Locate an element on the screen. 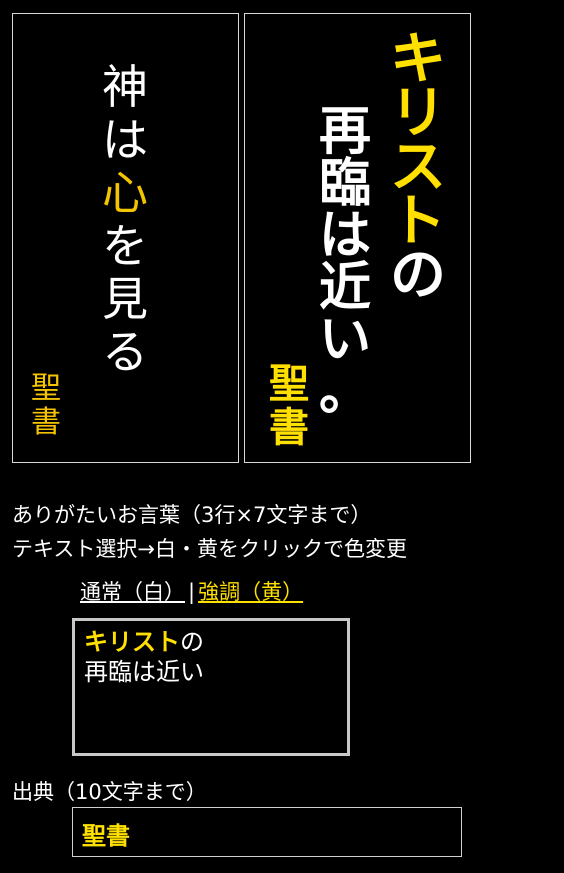  right-quote-column-2: 再 臨 は 近 い 。 is located at coordinates (345, 262).